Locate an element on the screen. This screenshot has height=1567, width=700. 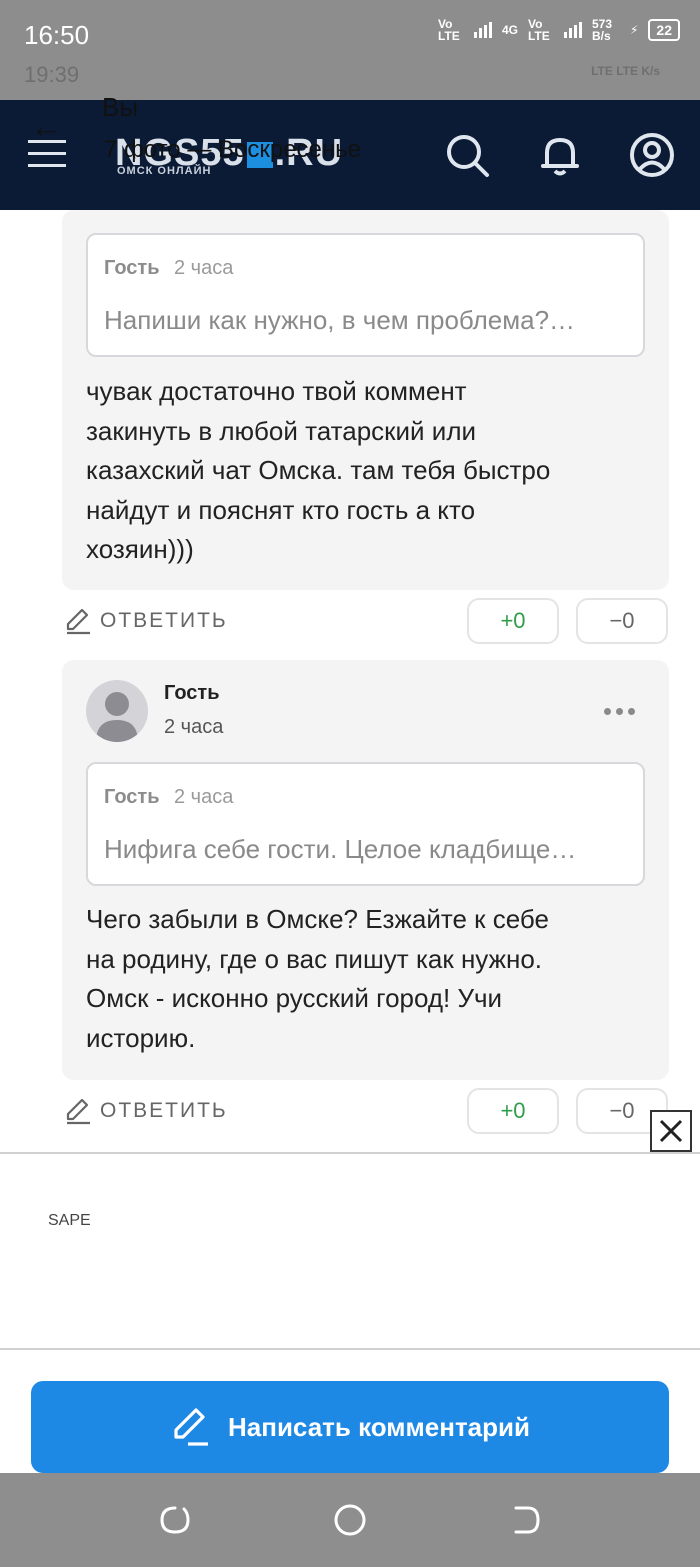
home-icon is located at coordinates (350, 1520).